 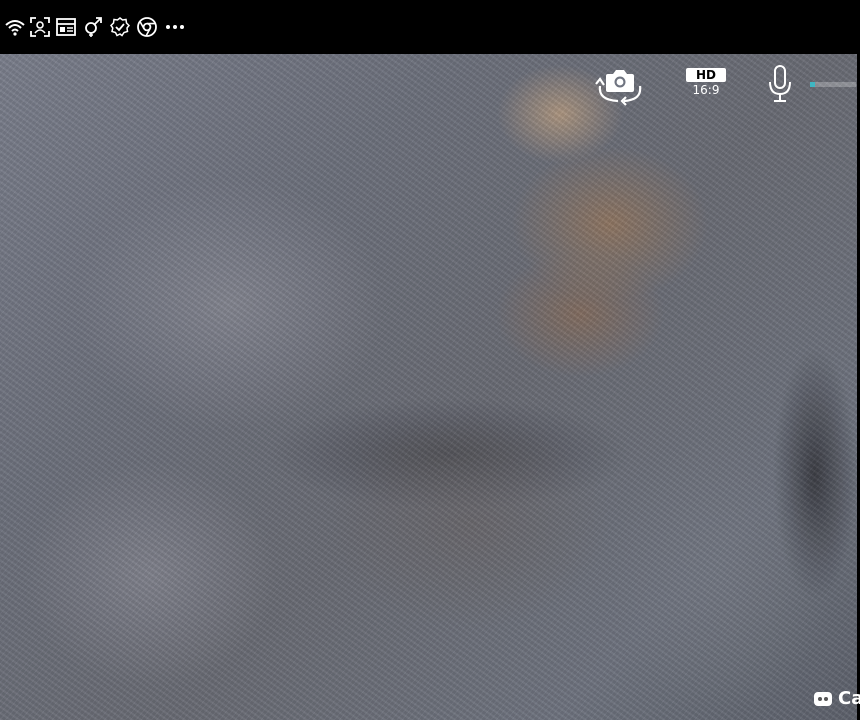 What do you see at coordinates (706, 75) in the screenshot?
I see `resolution-label: HD` at bounding box center [706, 75].